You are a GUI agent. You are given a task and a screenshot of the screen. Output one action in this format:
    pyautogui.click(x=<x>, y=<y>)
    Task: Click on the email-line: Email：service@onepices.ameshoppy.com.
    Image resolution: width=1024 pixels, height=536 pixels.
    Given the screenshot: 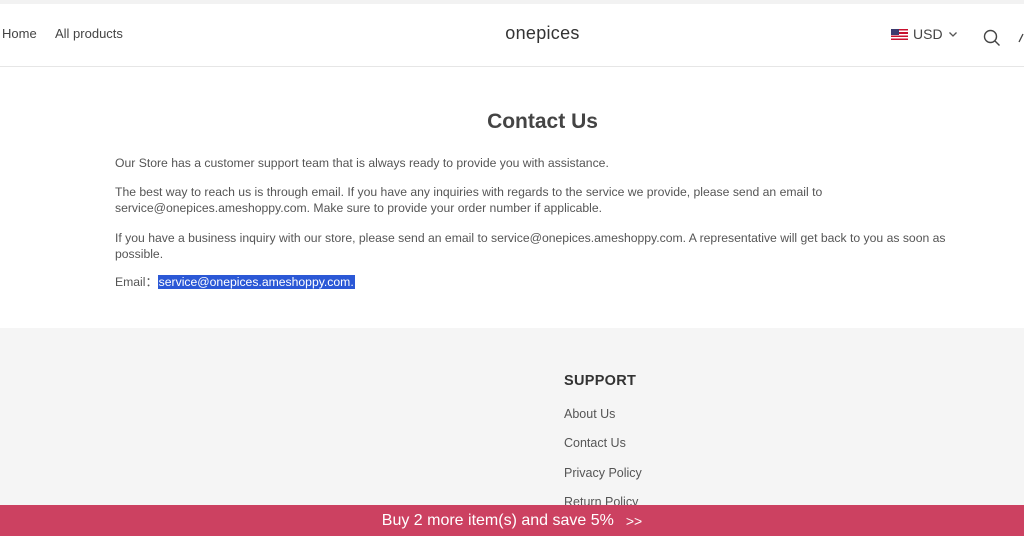 What is the action you would take?
    pyautogui.click(x=545, y=282)
    